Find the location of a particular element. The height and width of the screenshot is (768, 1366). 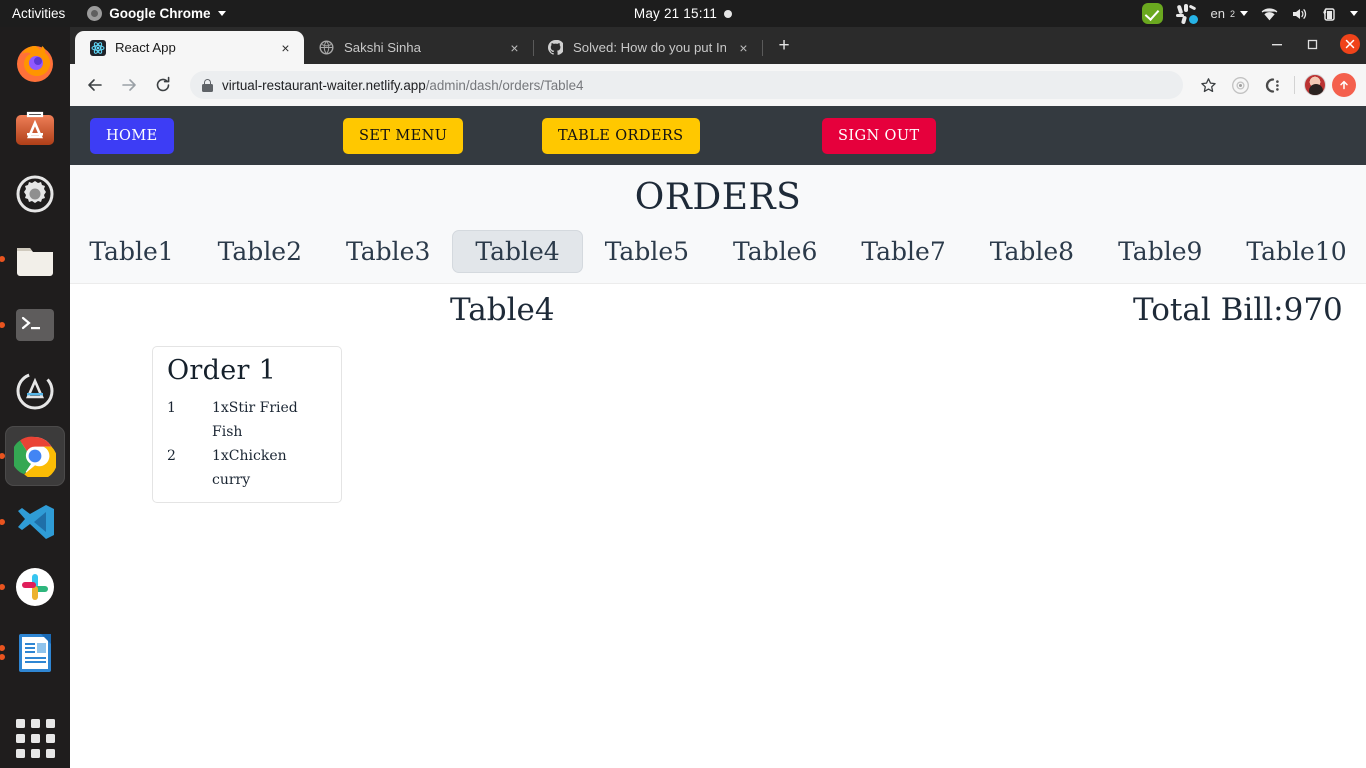

dock-item-ubuntu-software is located at coordinates (35, 129).